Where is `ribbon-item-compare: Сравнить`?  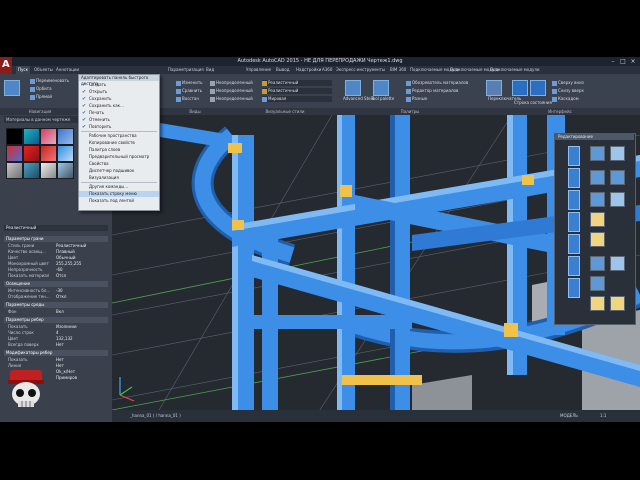
ribbon-item-compare: Сравнить is located at coordinates (189, 91).